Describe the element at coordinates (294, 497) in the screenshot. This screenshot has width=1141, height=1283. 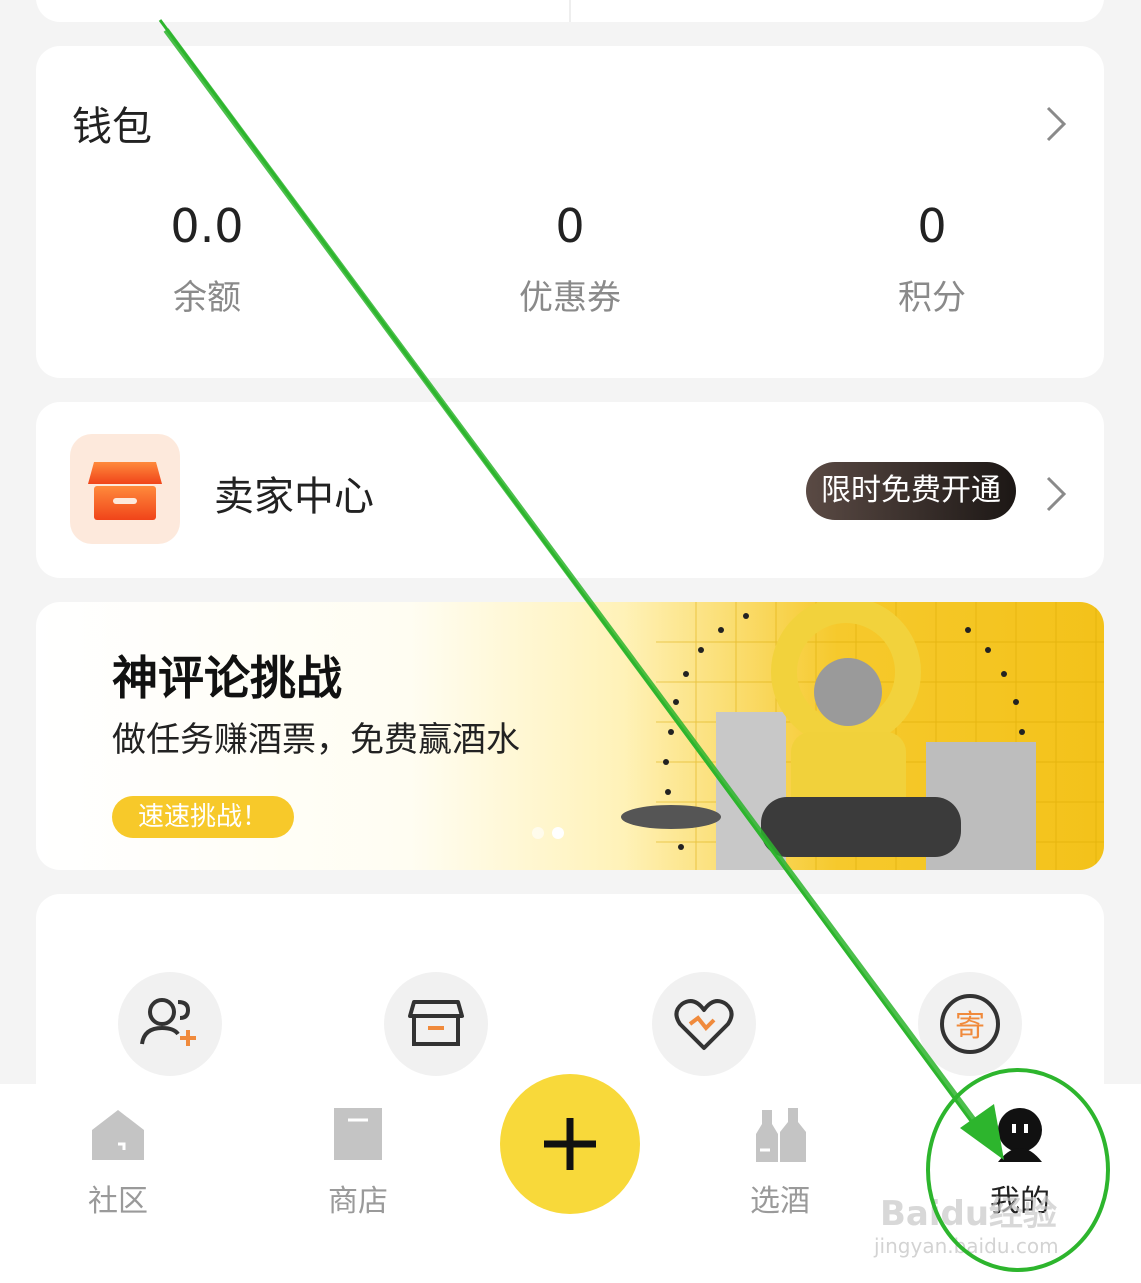
I see `seller-center-title: 卖家中心` at that location.